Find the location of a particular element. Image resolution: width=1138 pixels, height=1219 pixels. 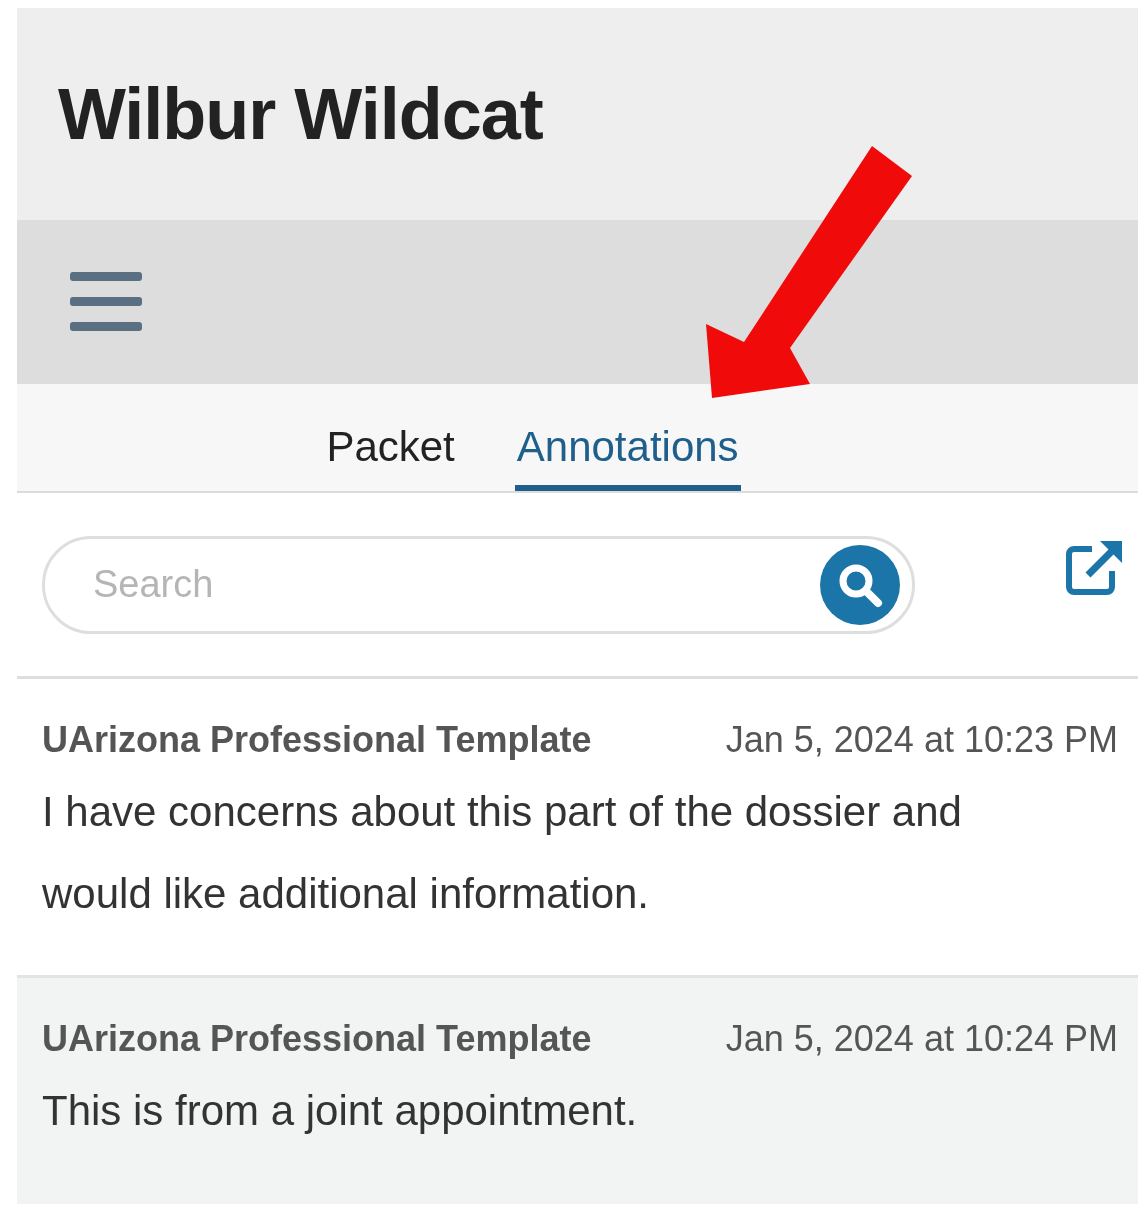

search-bar: Search is located at coordinates (478, 584).